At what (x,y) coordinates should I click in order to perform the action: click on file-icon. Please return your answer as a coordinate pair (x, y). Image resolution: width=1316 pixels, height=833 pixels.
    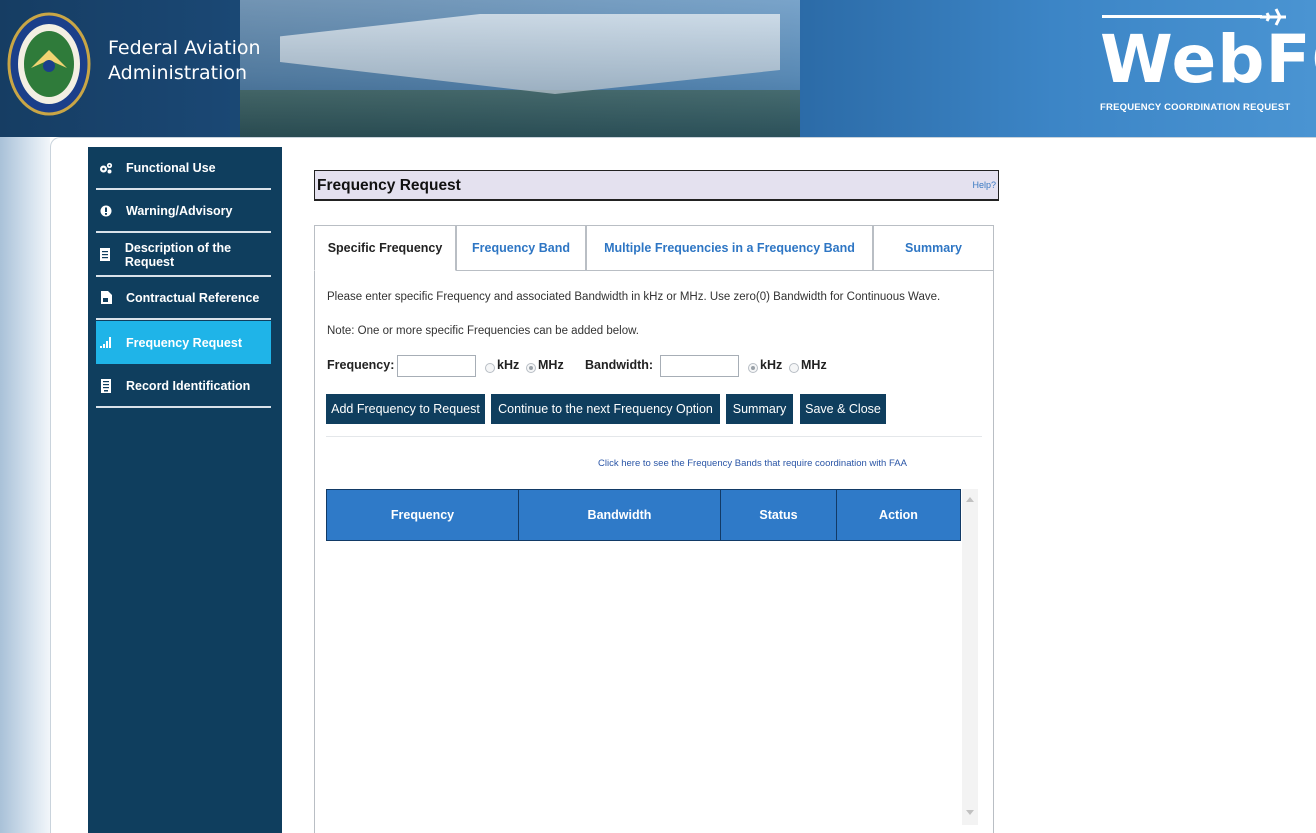
    Looking at the image, I should click on (106, 298).